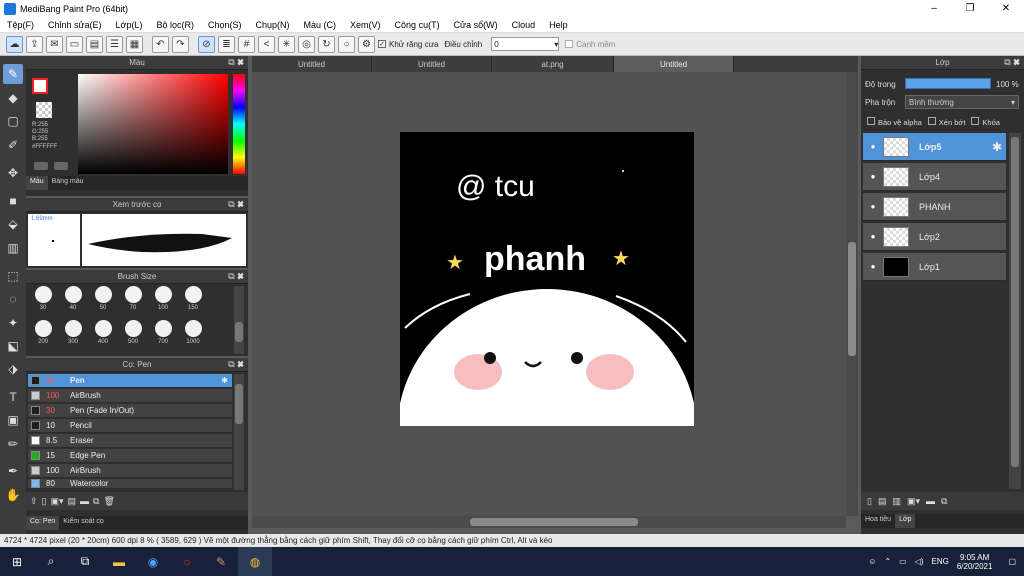 This screenshot has height=576, width=1024. I want to click on chrome-icon: ◍, so click(255, 561).